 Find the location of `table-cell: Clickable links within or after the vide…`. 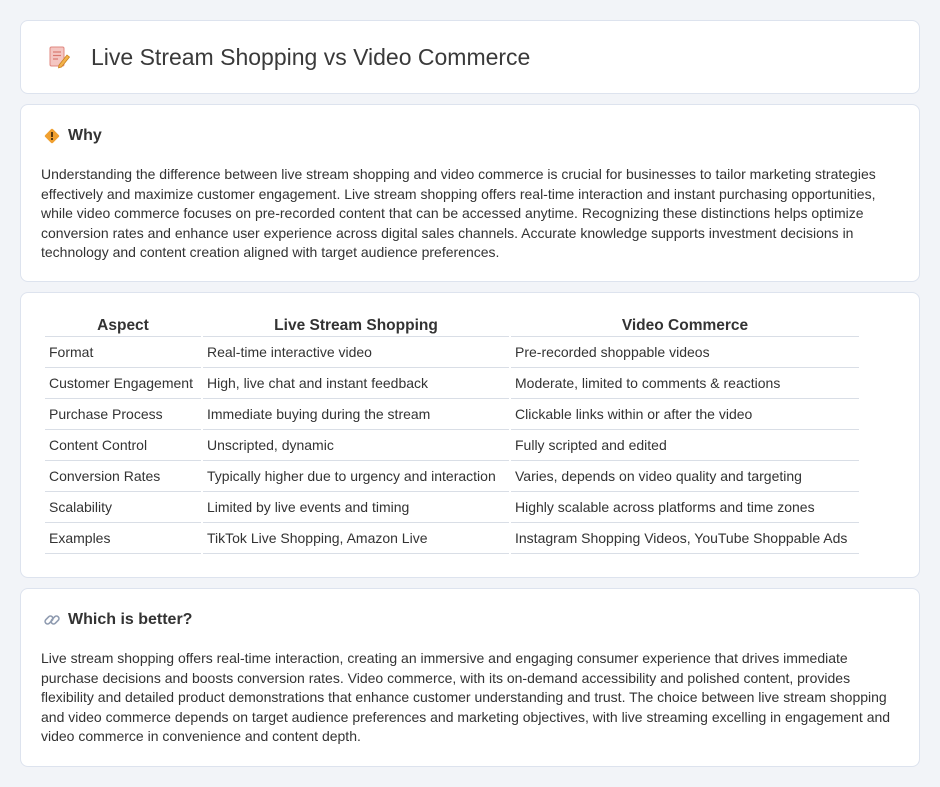

table-cell: Clickable links within or after the vide… is located at coordinates (685, 414).